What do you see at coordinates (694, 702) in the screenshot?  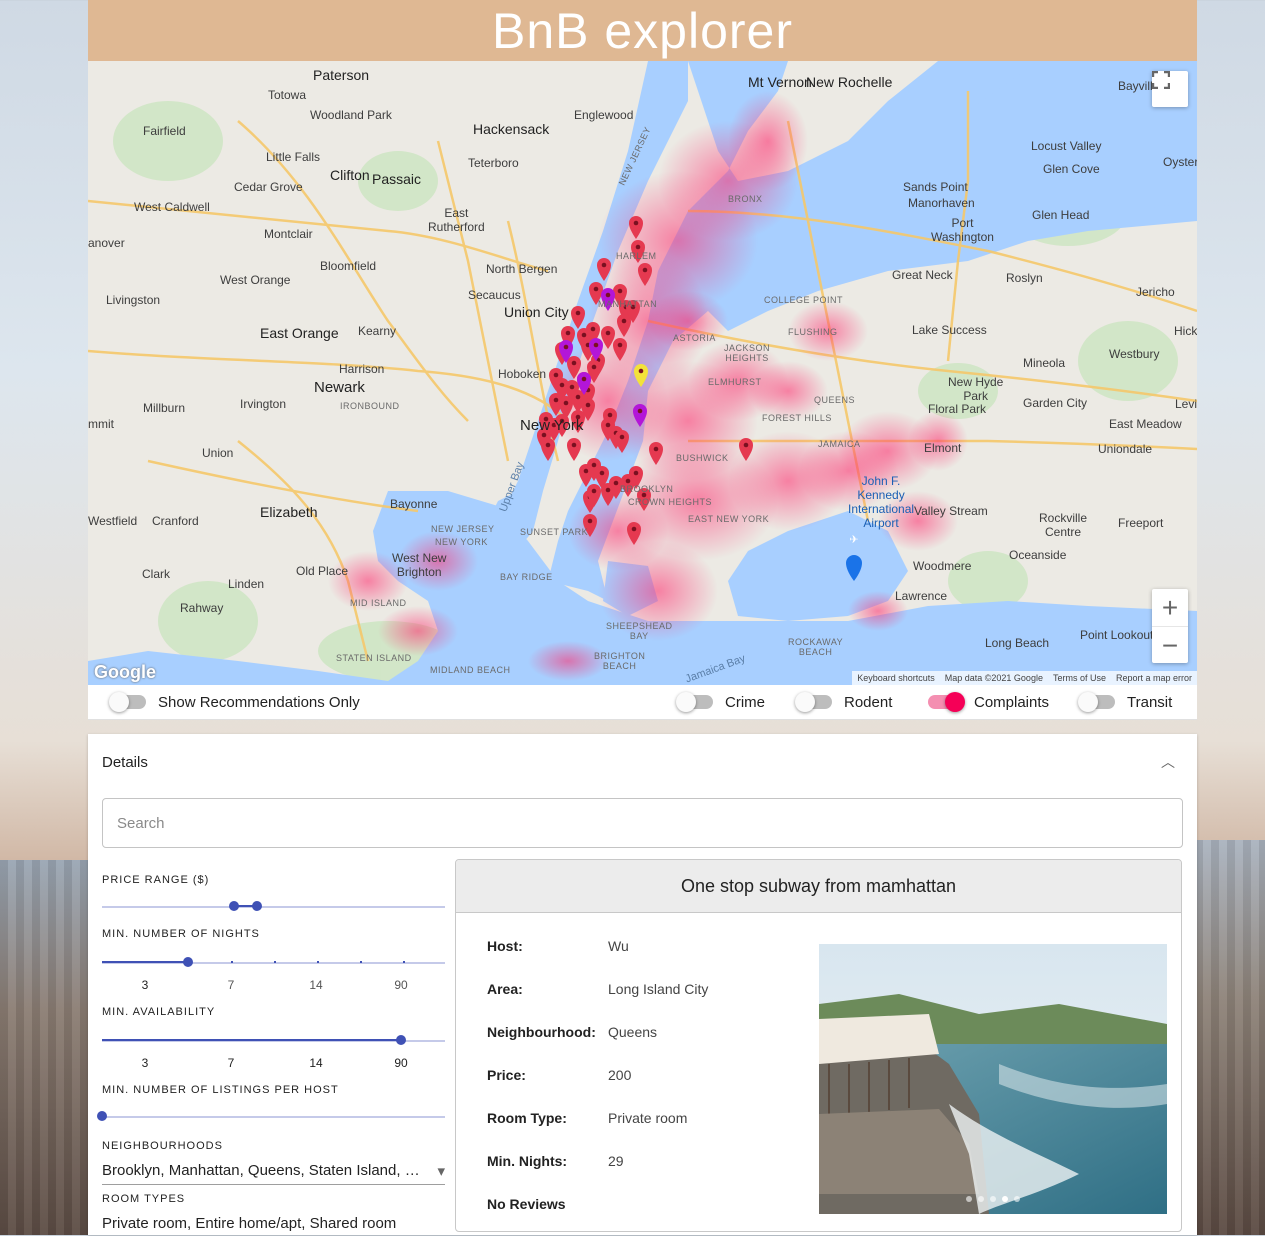 I see `crime-switch` at bounding box center [694, 702].